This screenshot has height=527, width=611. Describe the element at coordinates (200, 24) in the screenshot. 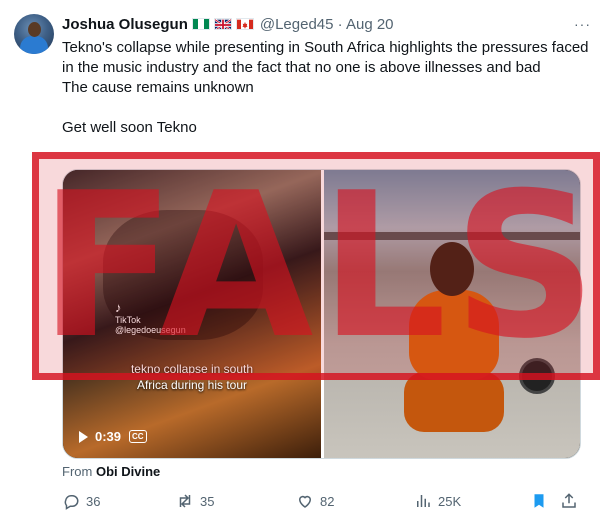

I see `nigeria-flag-icon` at that location.